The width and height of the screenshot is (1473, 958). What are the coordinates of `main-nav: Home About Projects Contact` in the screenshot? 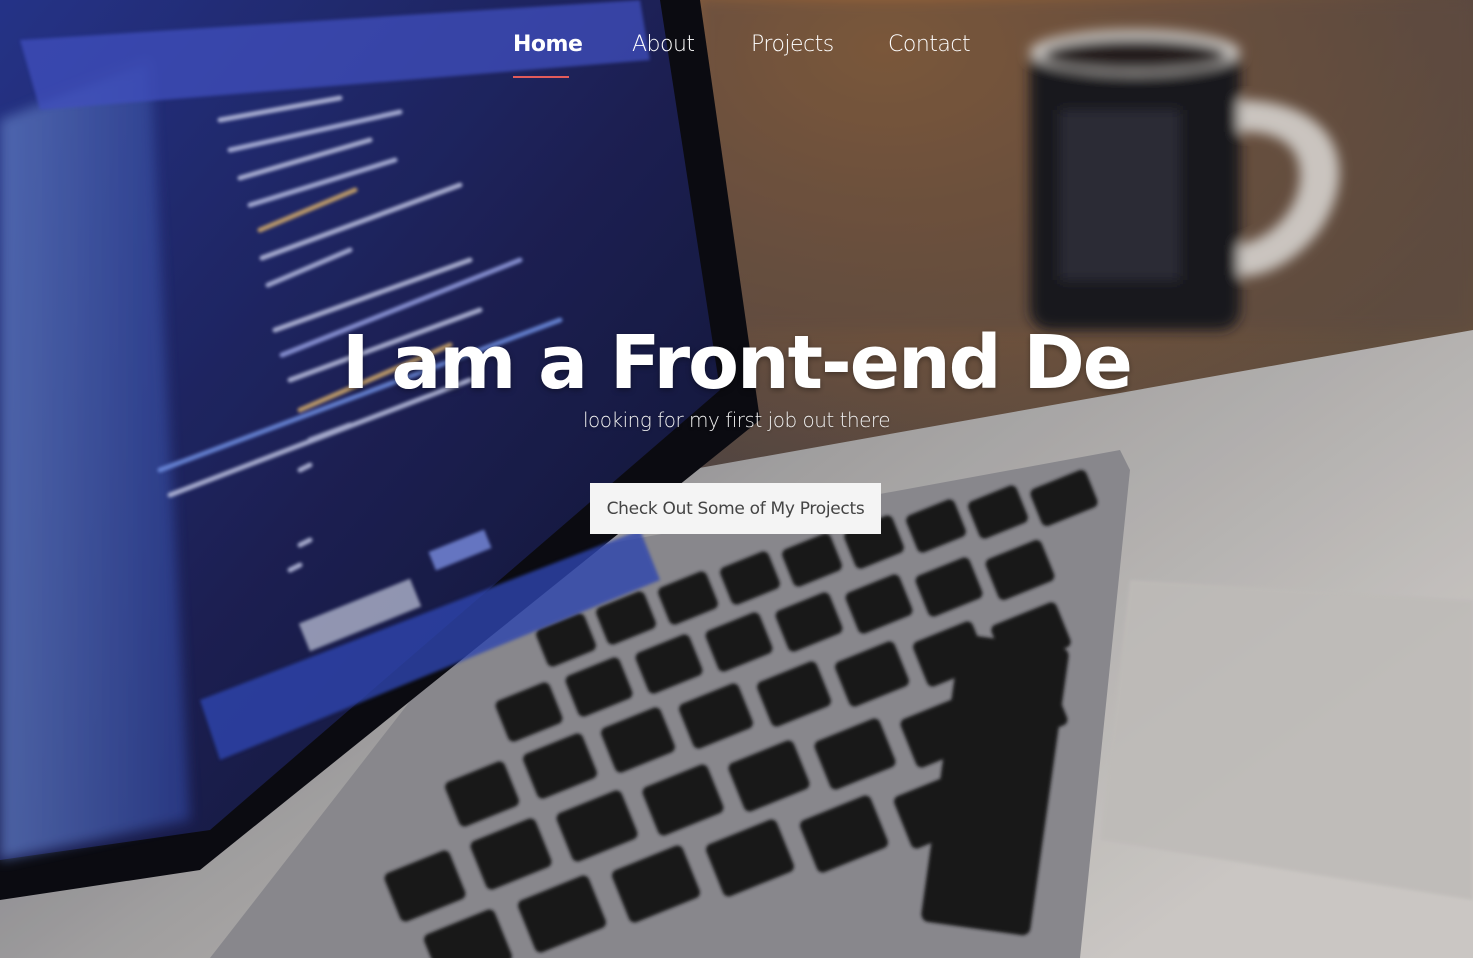 It's located at (736, 56).